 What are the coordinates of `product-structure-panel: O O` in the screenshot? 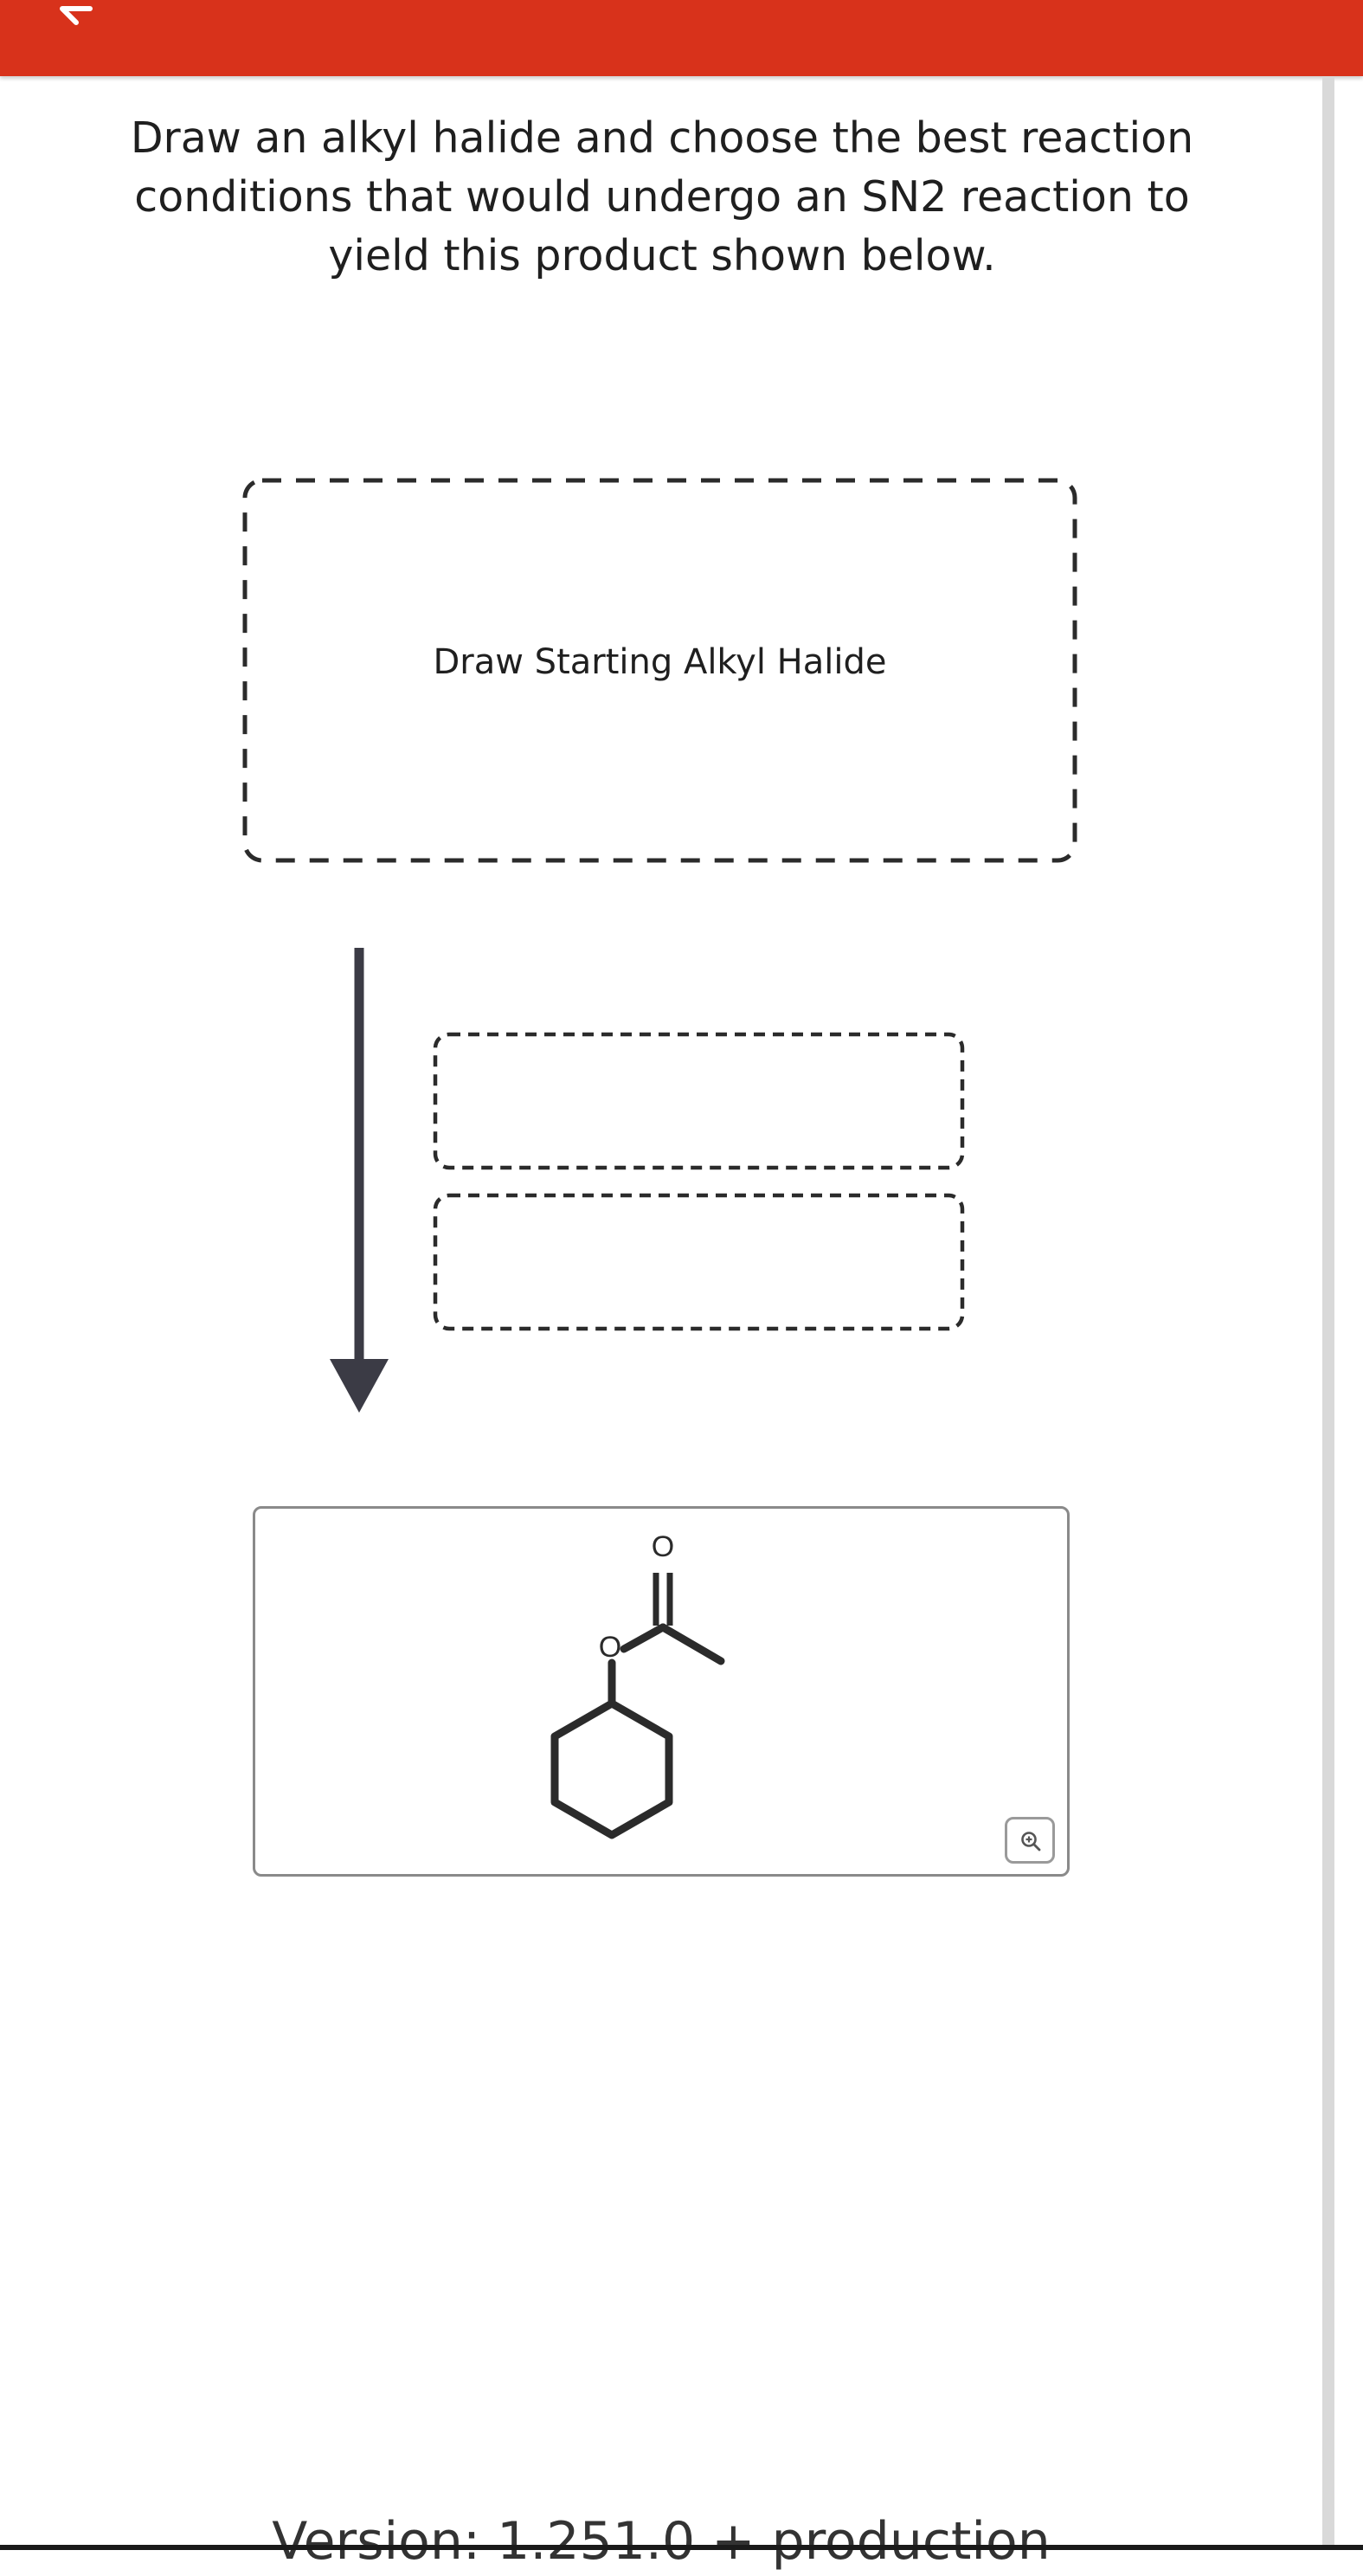 It's located at (661, 1691).